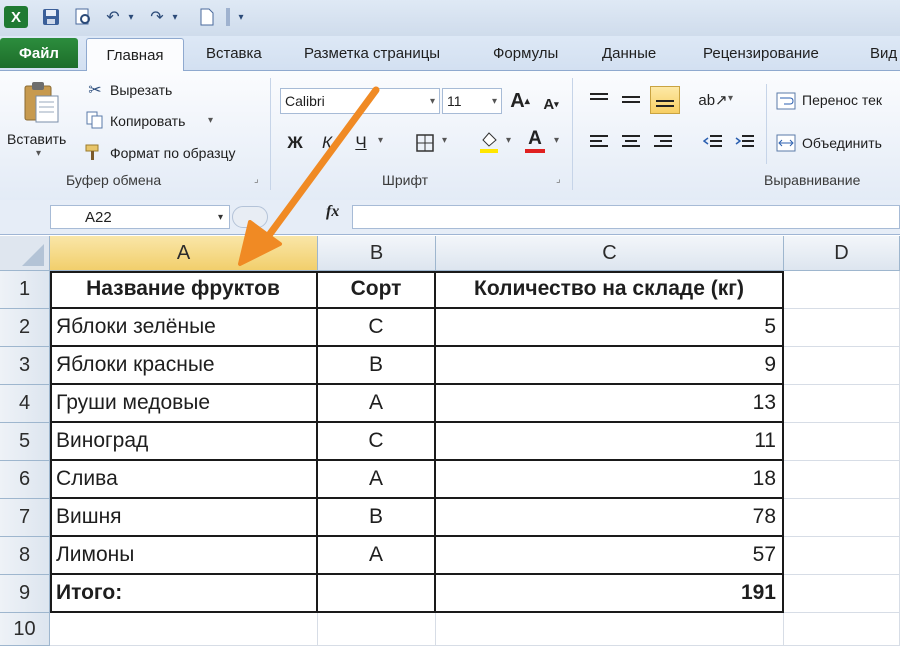  Describe the element at coordinates (610, 556) in the screenshot. I see `table-cell-qty: 57` at that location.